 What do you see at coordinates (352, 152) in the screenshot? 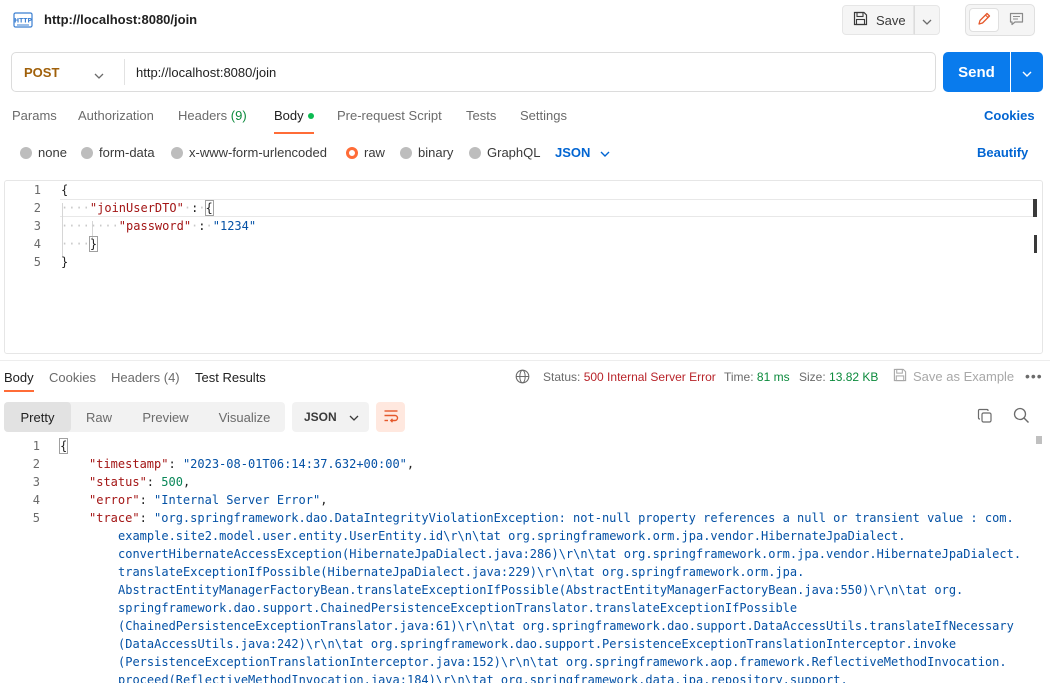
I see `radio-circle-selected` at bounding box center [352, 152].